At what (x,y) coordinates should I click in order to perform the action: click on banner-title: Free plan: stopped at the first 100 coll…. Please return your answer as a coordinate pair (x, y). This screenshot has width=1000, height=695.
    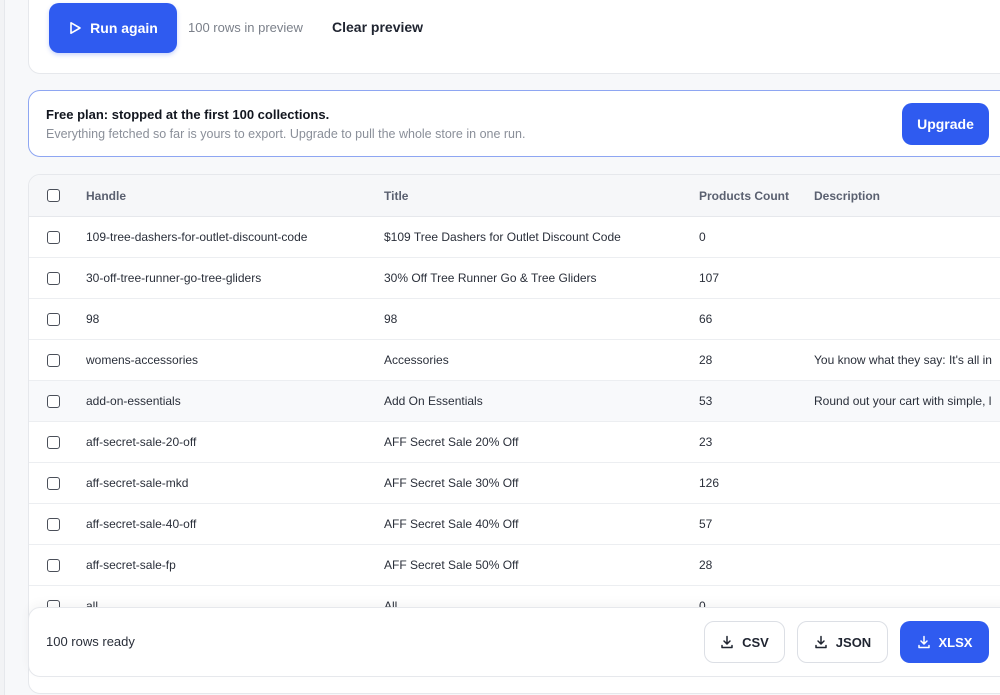
    Looking at the image, I should click on (188, 114).